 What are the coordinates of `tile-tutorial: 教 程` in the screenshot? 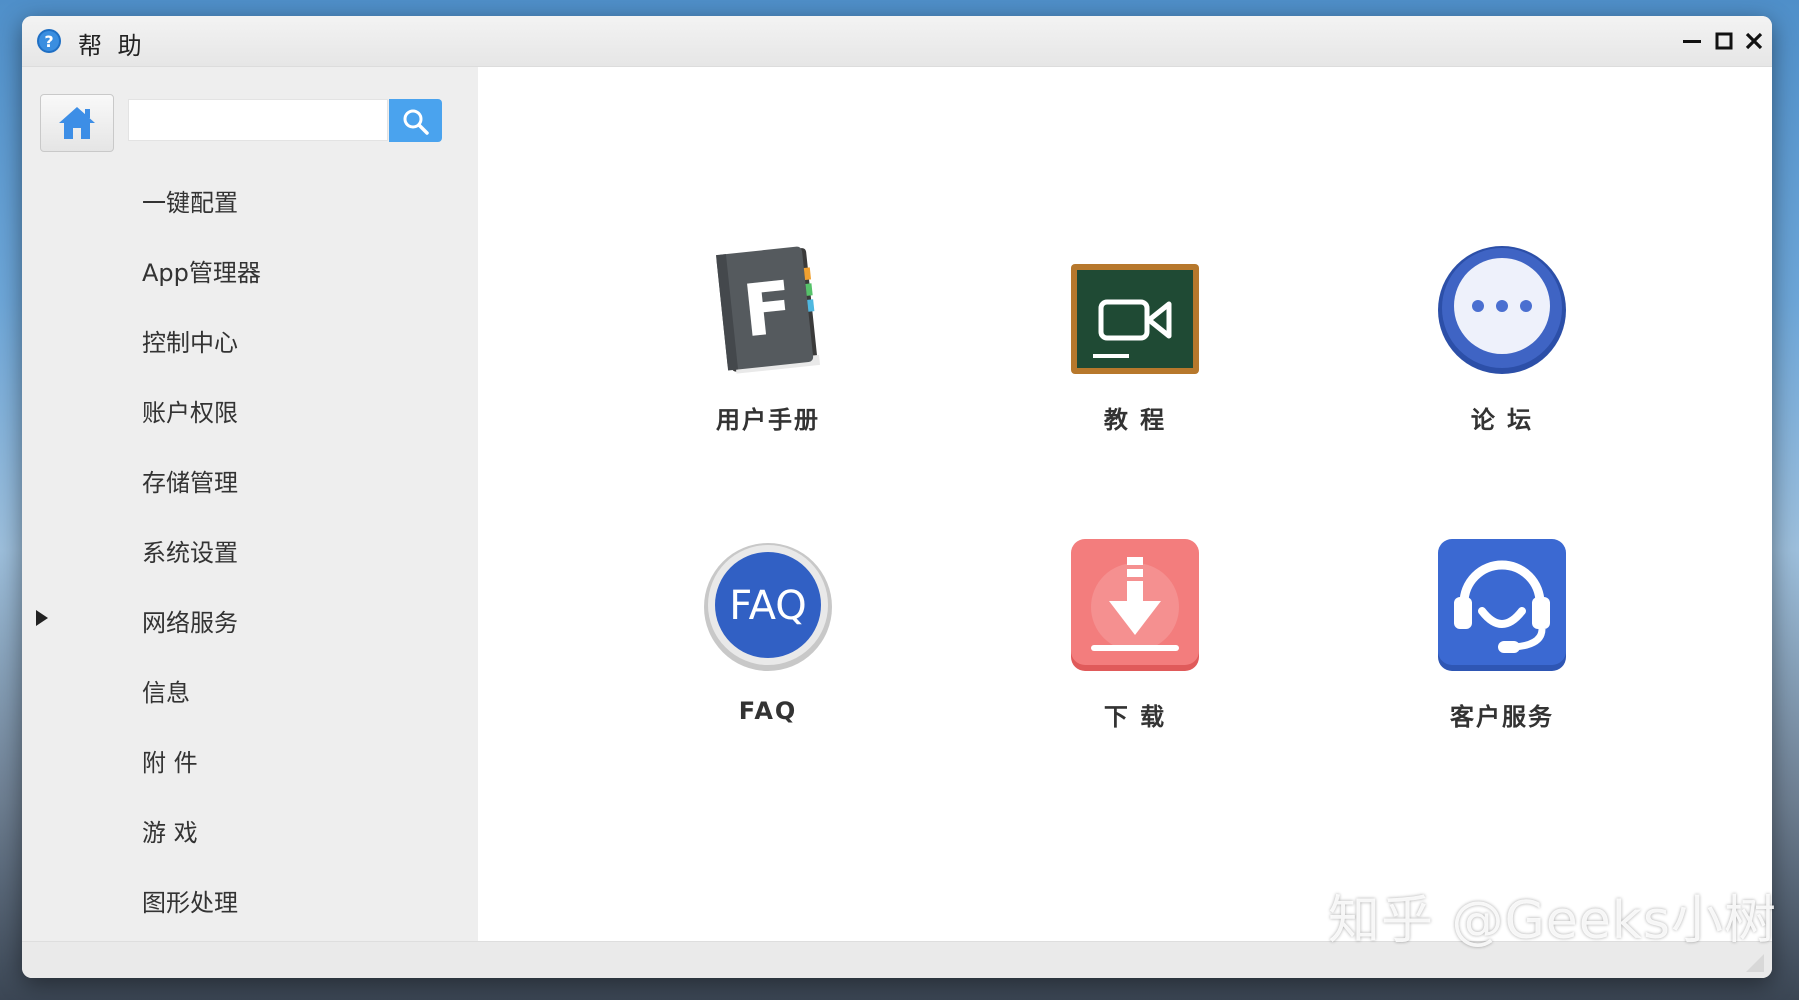 It's located at (1135, 357).